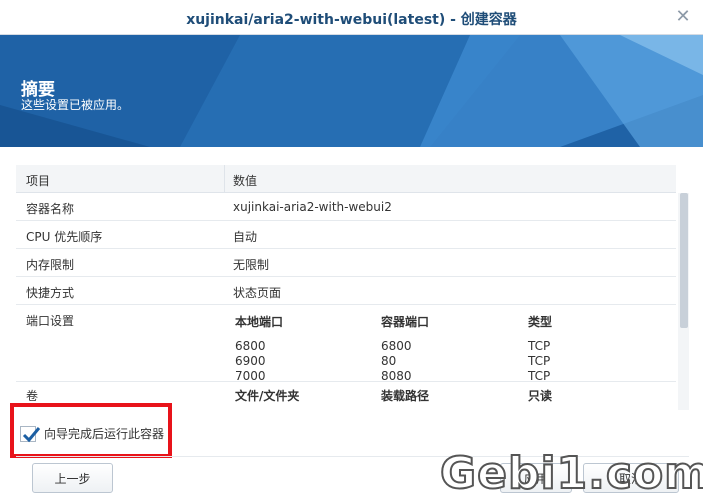  Describe the element at coordinates (598, 348) in the screenshot. I see `type-column: 类型 TCP TCP TCP` at that location.